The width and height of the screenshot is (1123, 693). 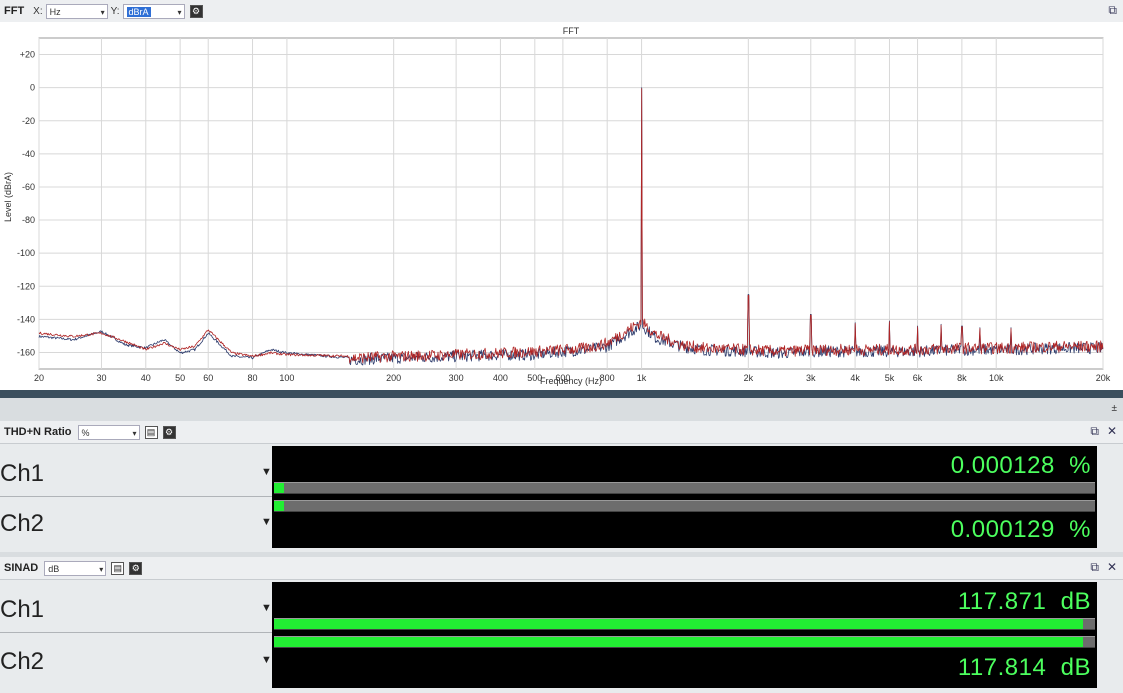 What do you see at coordinates (684, 635) in the screenshot?
I see `sinad-display: 117.871 dB 117.814 dB` at bounding box center [684, 635].